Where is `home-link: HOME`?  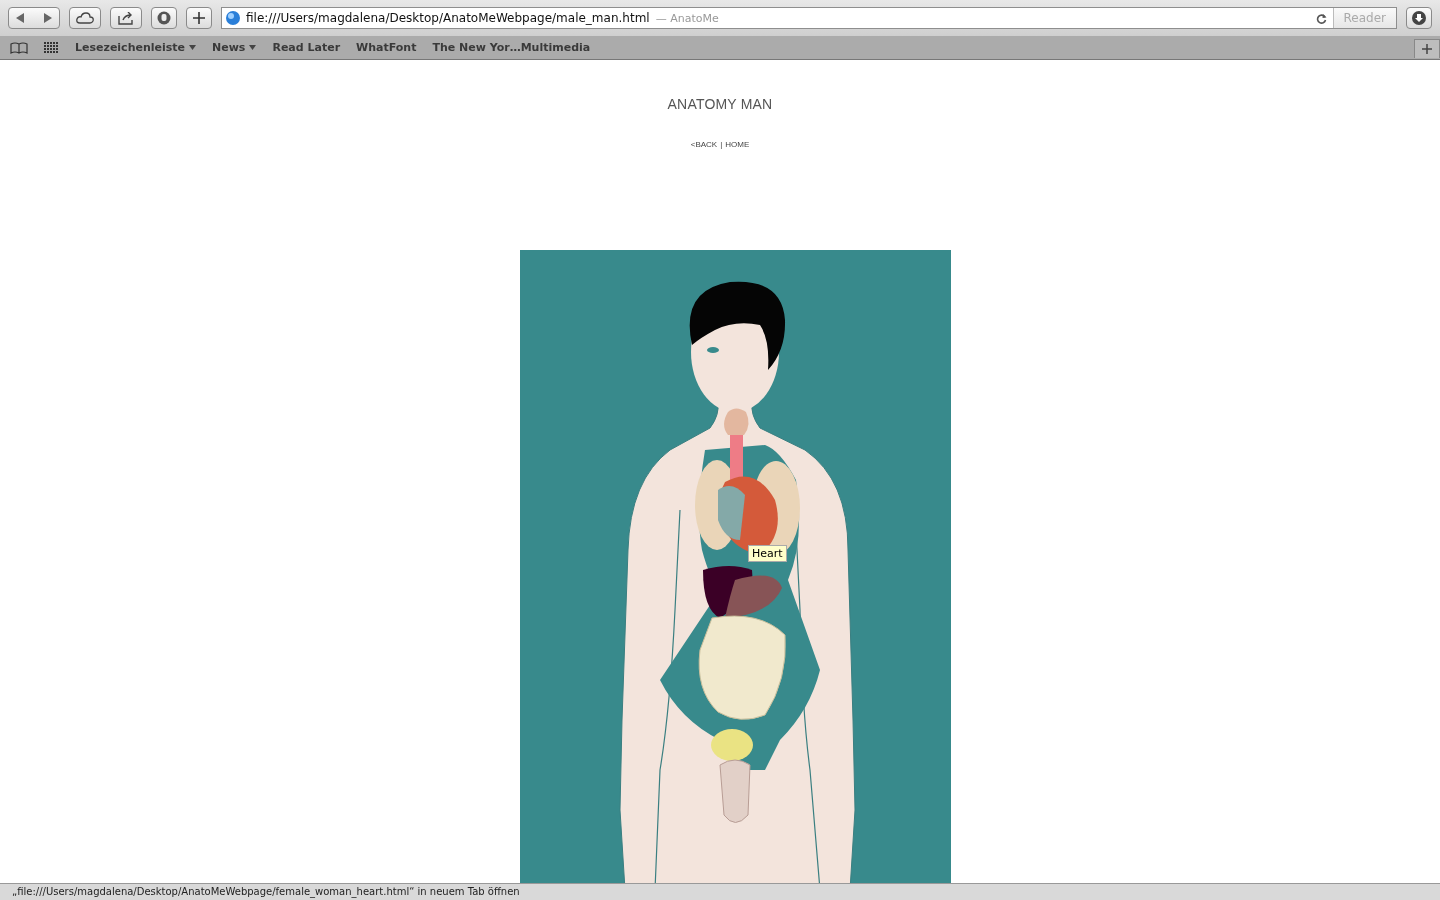 home-link: HOME is located at coordinates (737, 144).